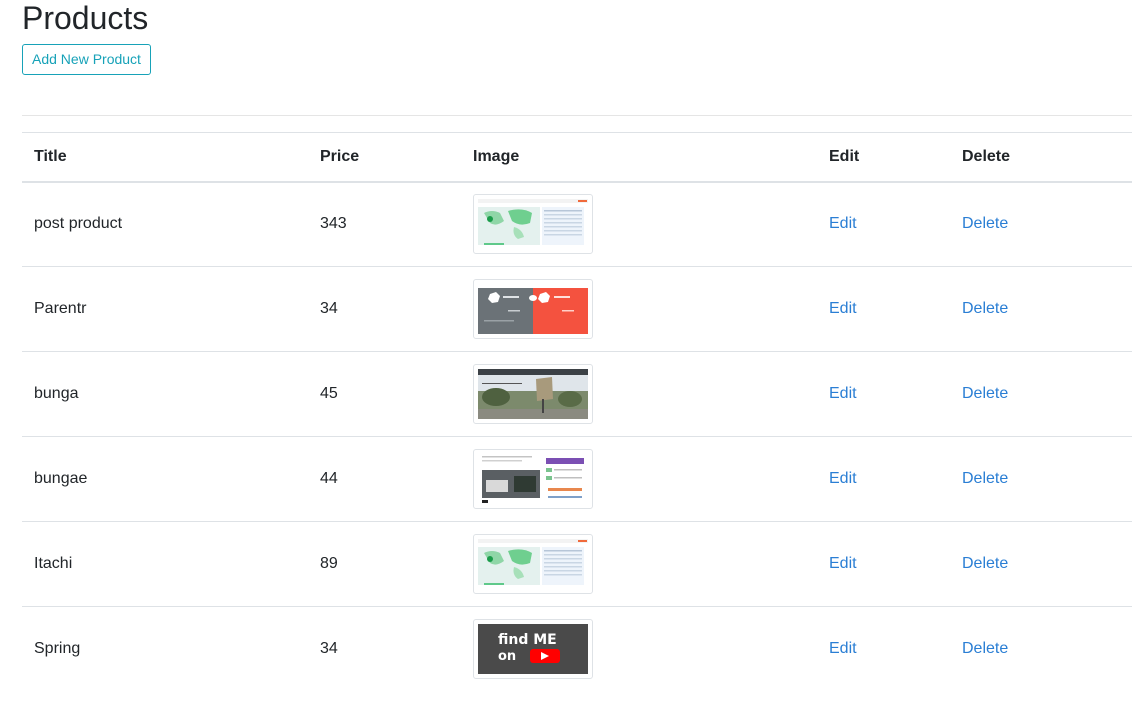 This screenshot has height=704, width=1143. Describe the element at coordinates (60, 308) in the screenshot. I see `product-title: Parentr` at that location.